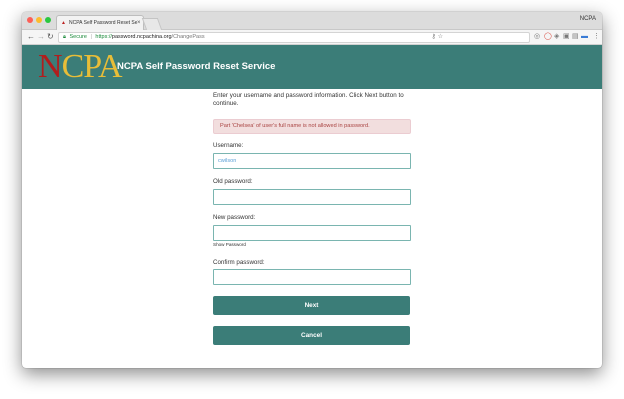 The height and width of the screenshot is (399, 624). I want to click on new-password-input, so click(312, 233).